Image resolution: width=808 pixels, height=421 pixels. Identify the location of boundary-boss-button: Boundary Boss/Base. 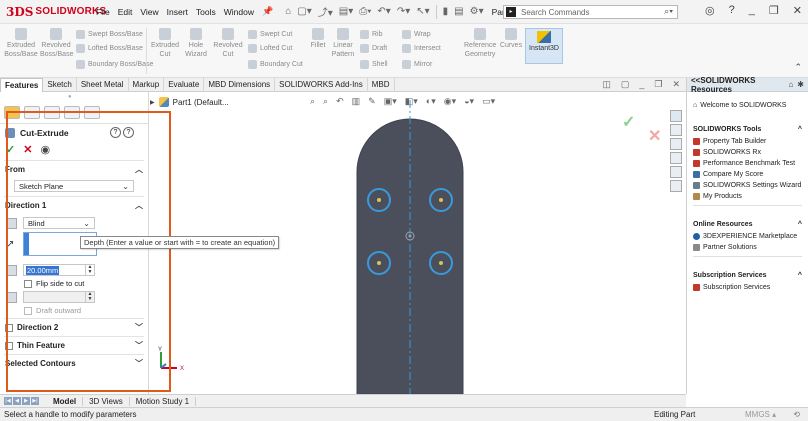
(114, 64).